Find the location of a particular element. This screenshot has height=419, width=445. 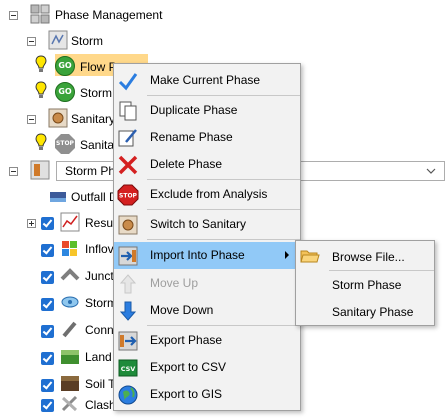

land-checkbox is located at coordinates (47, 358).